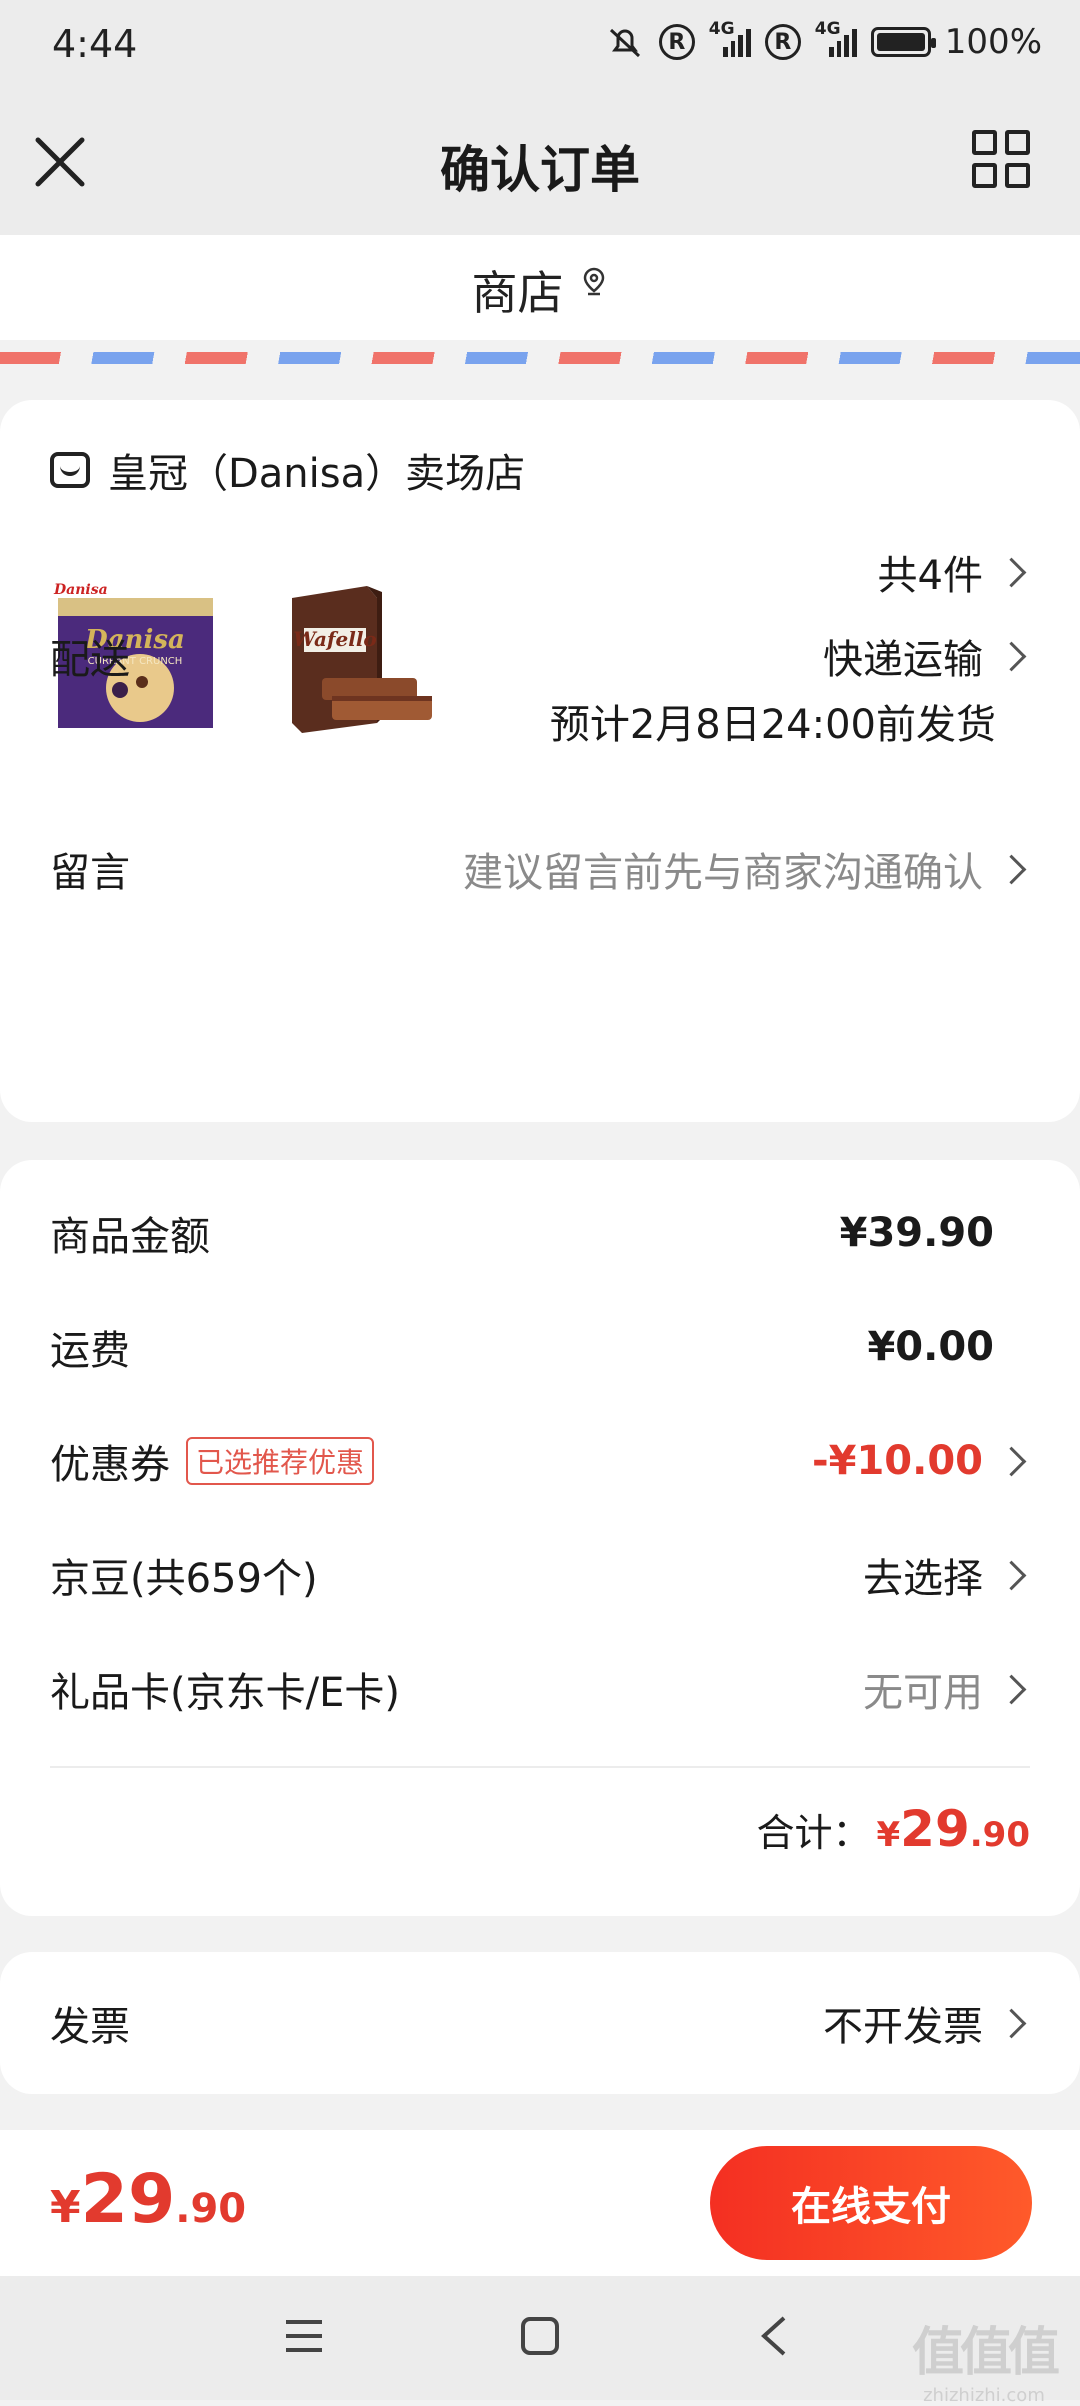 The image size is (1080, 2406). What do you see at coordinates (540, 1767) in the screenshot?
I see `summary-divider` at bounding box center [540, 1767].